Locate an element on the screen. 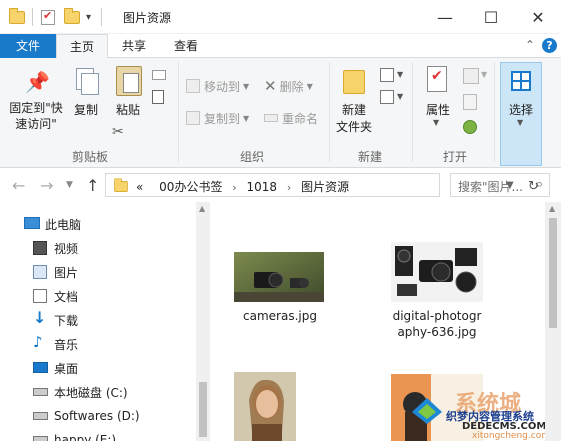 The image size is (561, 441). chevron-right-icon: › is located at coordinates (234, 187).